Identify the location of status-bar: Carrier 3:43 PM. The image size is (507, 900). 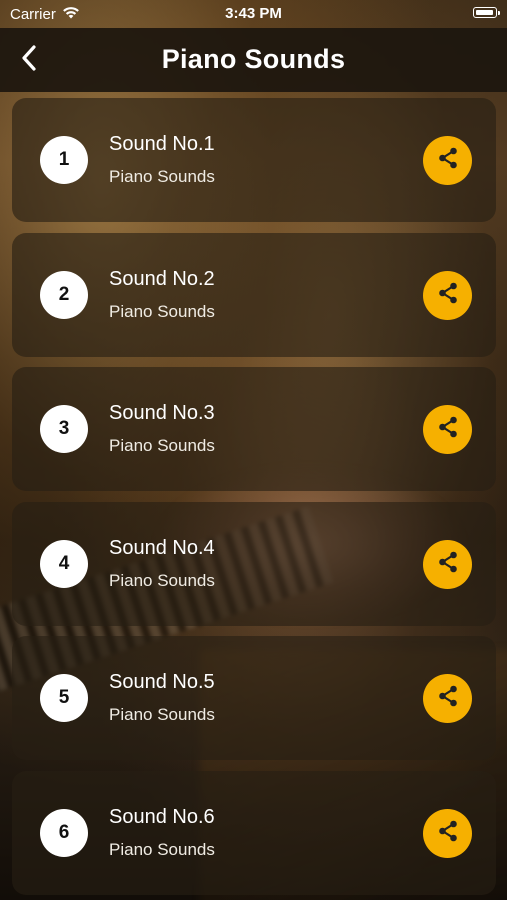
(253, 14).